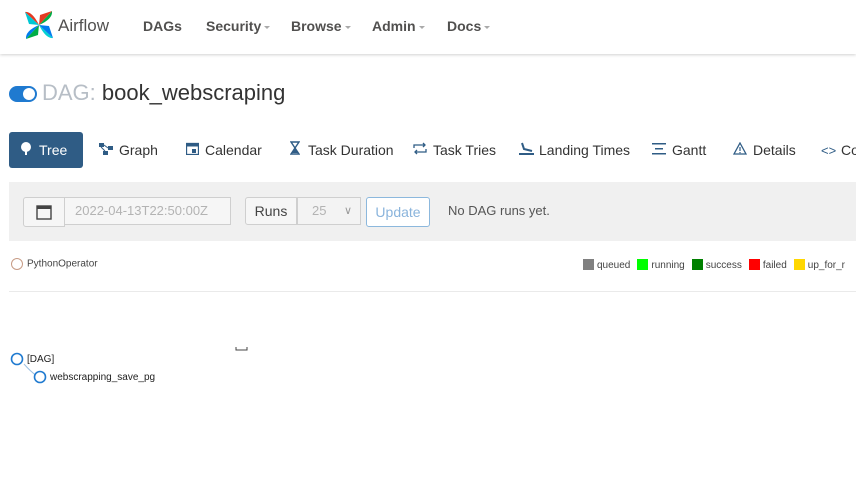 The height and width of the screenshot is (488, 856). I want to click on warning-icon, so click(740, 150).